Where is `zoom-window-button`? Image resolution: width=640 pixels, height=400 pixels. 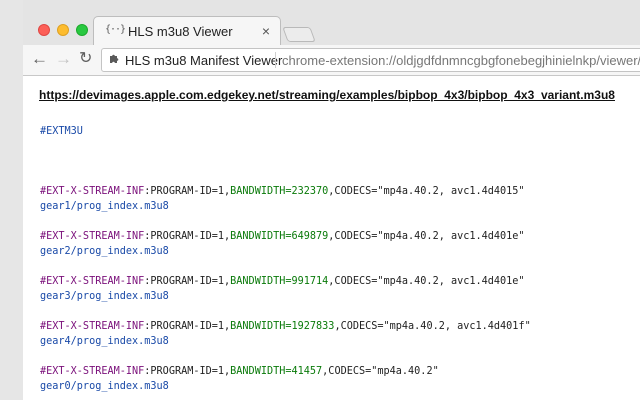
zoom-window-button is located at coordinates (82, 30).